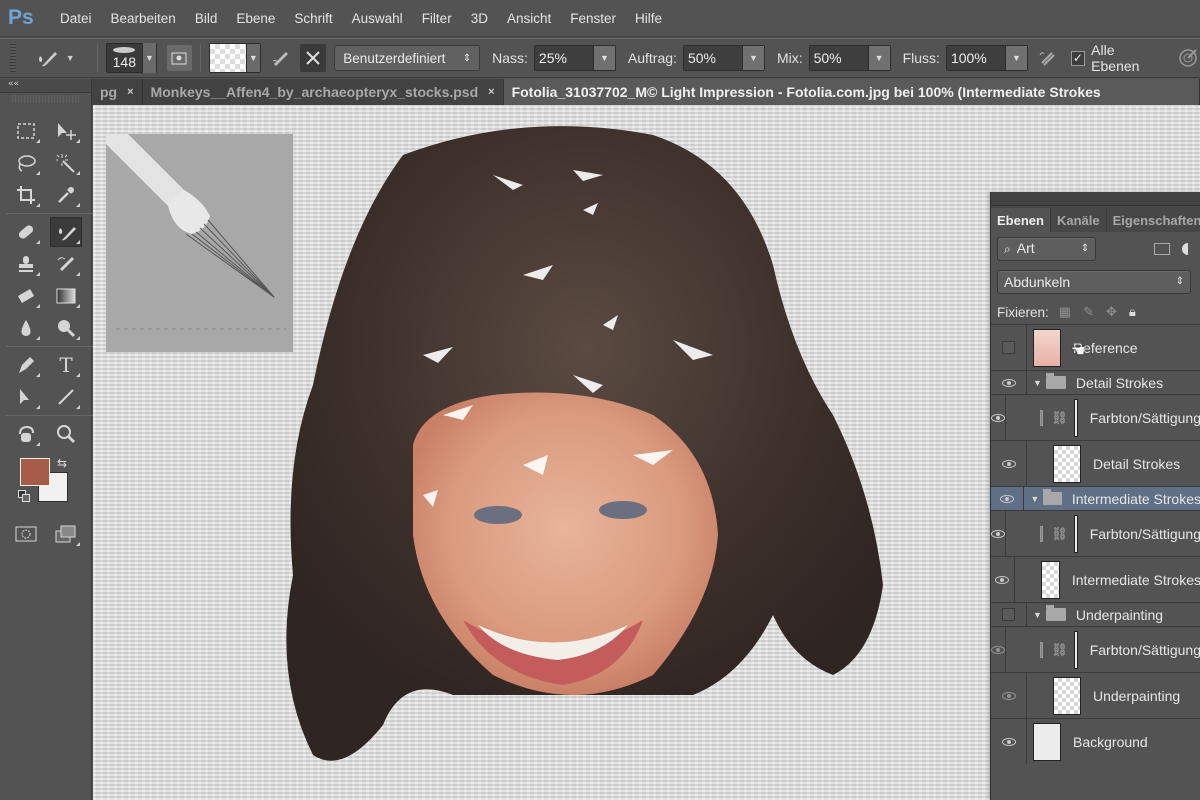 This screenshot has width=1200, height=800. What do you see at coordinates (407, 58) in the screenshot?
I see `mix-preset-select: Benutzerdefiniert ⇕` at bounding box center [407, 58].